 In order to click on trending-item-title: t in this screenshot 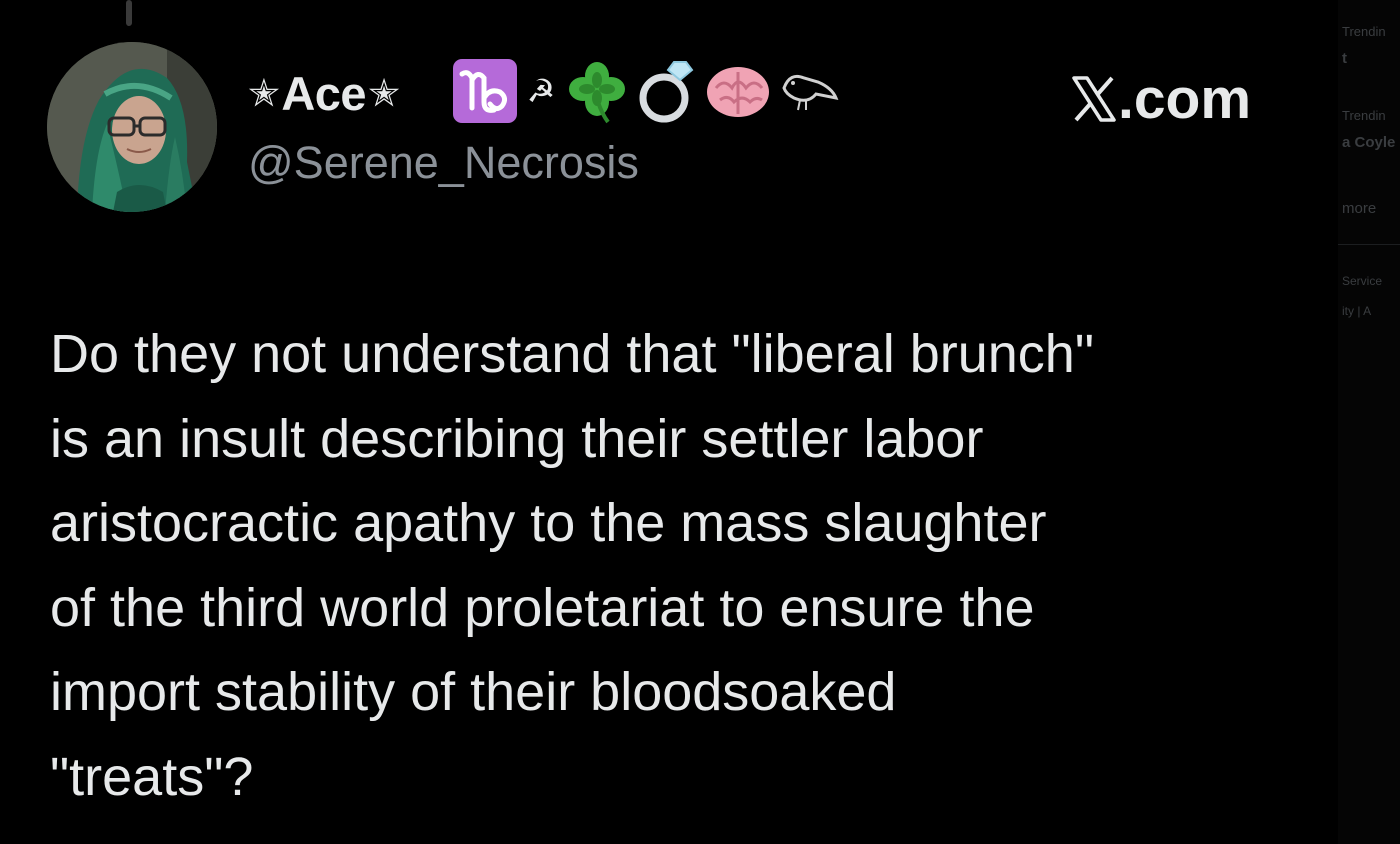, I will do `click(1344, 58)`.